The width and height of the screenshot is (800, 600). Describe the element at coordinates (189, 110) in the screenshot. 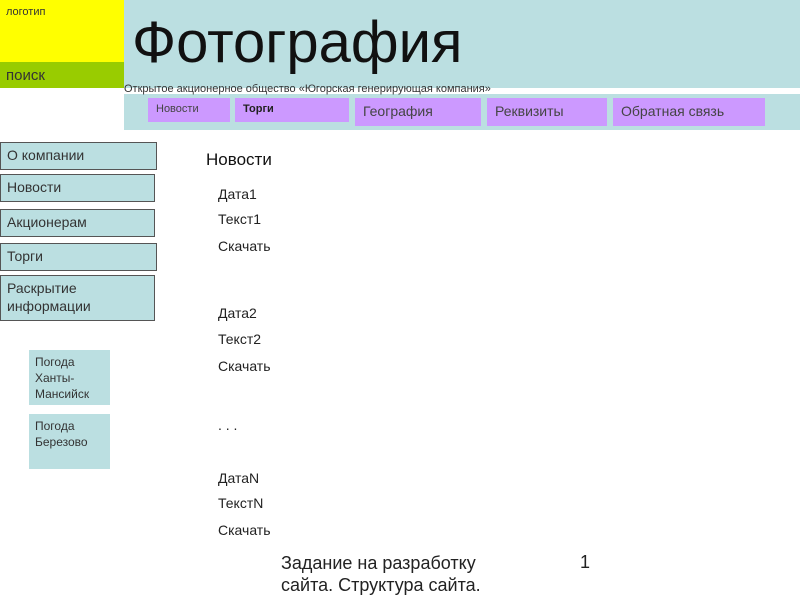

I see `nav-item-news: Новости` at that location.